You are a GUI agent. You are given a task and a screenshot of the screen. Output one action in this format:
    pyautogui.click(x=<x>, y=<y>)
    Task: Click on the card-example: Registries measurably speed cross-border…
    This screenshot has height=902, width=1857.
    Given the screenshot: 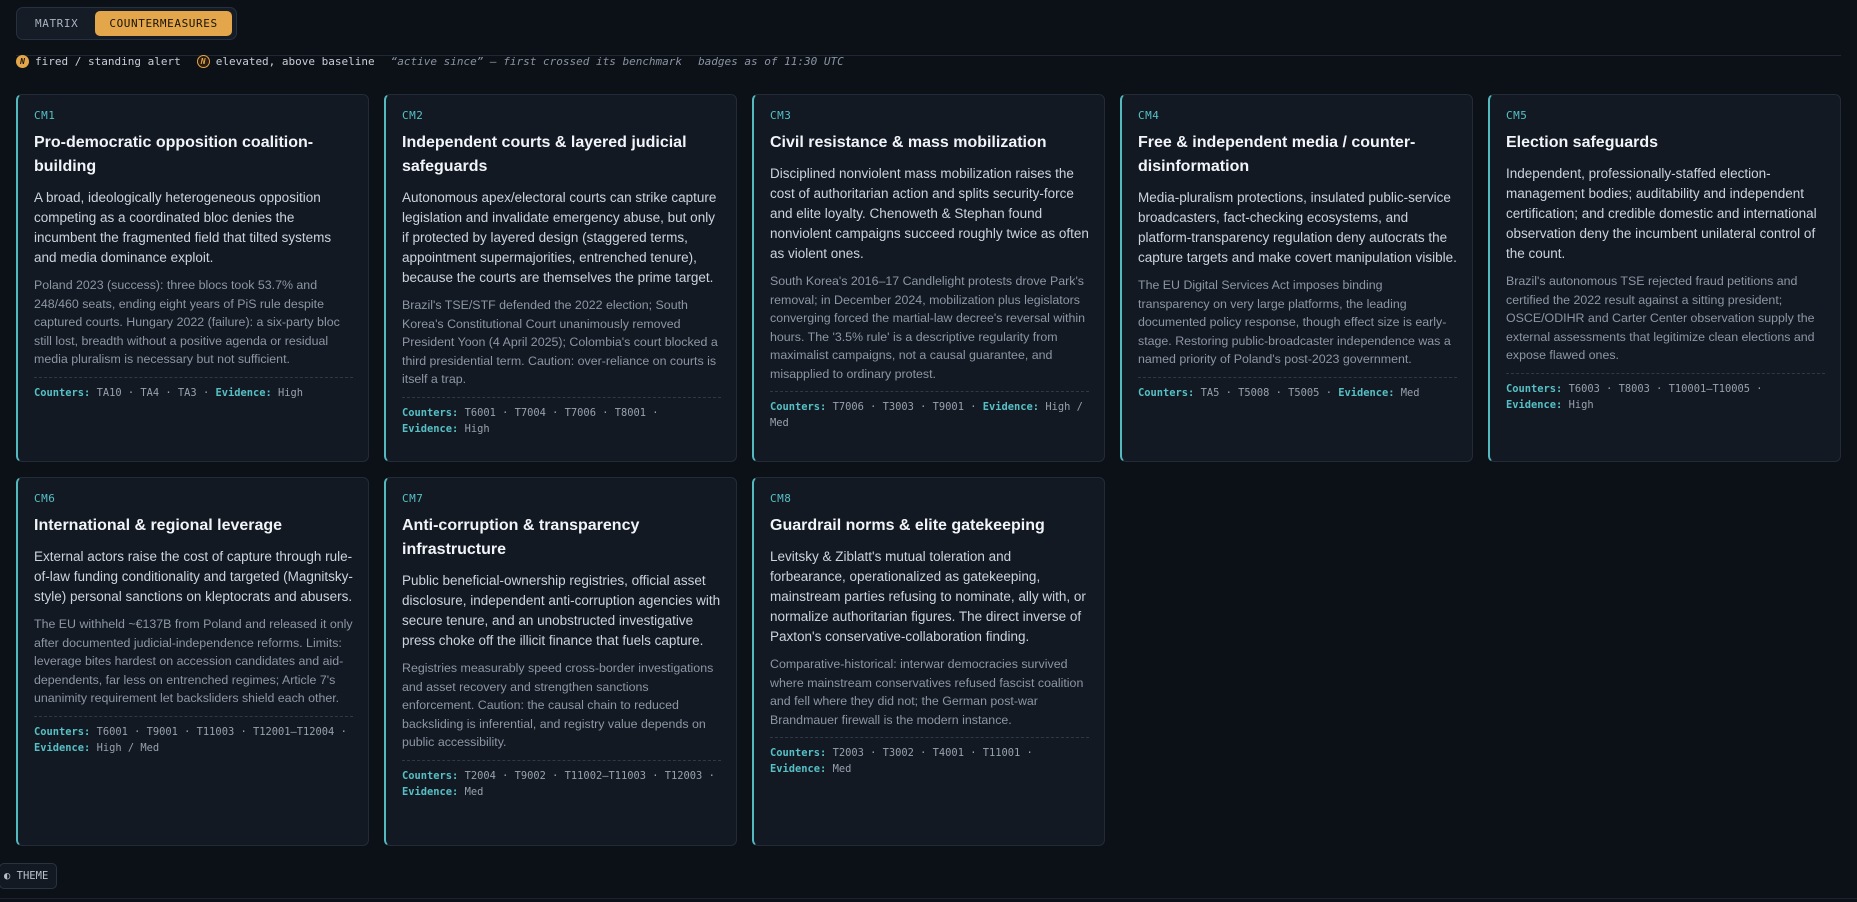 What is the action you would take?
    pyautogui.click(x=558, y=705)
    